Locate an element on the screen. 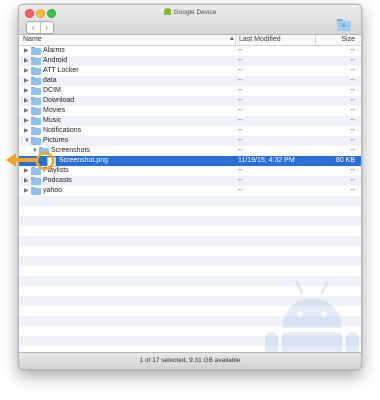 This screenshot has width=380, height=400. back-button: ‹ is located at coordinates (33, 27).